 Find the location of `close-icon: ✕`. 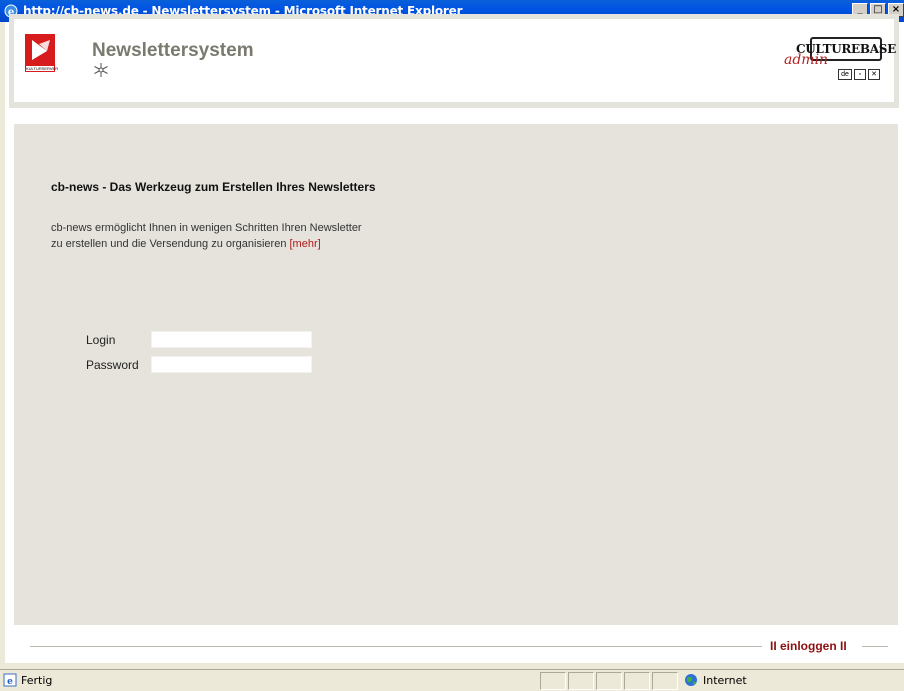

close-icon: ✕ is located at coordinates (874, 74).